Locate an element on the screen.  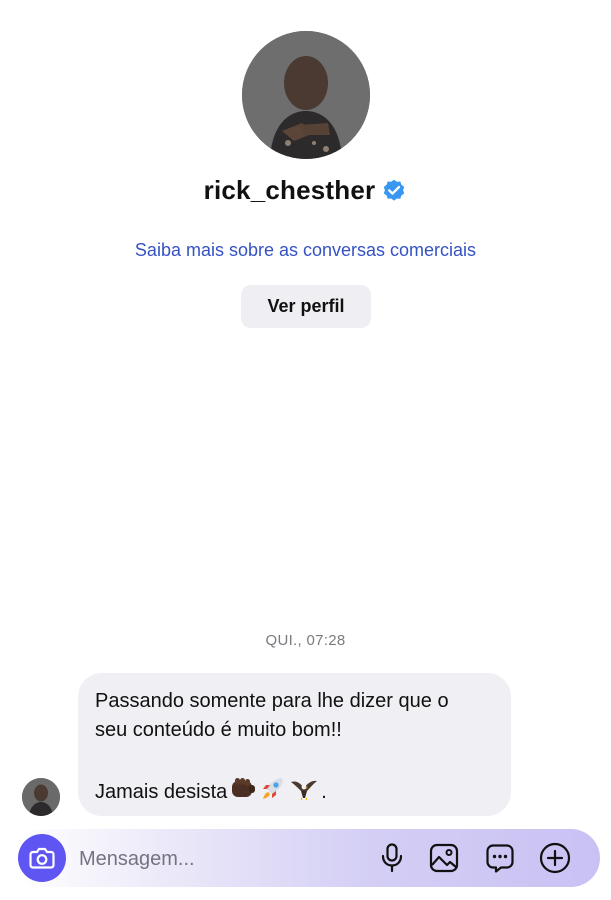
verified-badge-icon is located at coordinates (394, 190).